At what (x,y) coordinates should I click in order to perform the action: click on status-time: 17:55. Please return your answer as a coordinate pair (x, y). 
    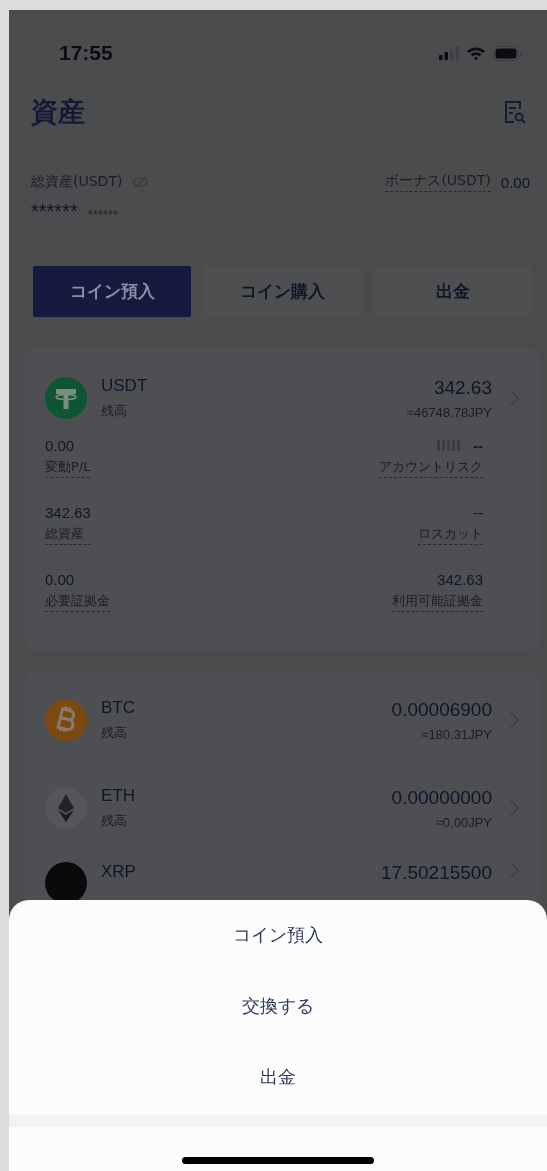
    Looking at the image, I should click on (86, 53).